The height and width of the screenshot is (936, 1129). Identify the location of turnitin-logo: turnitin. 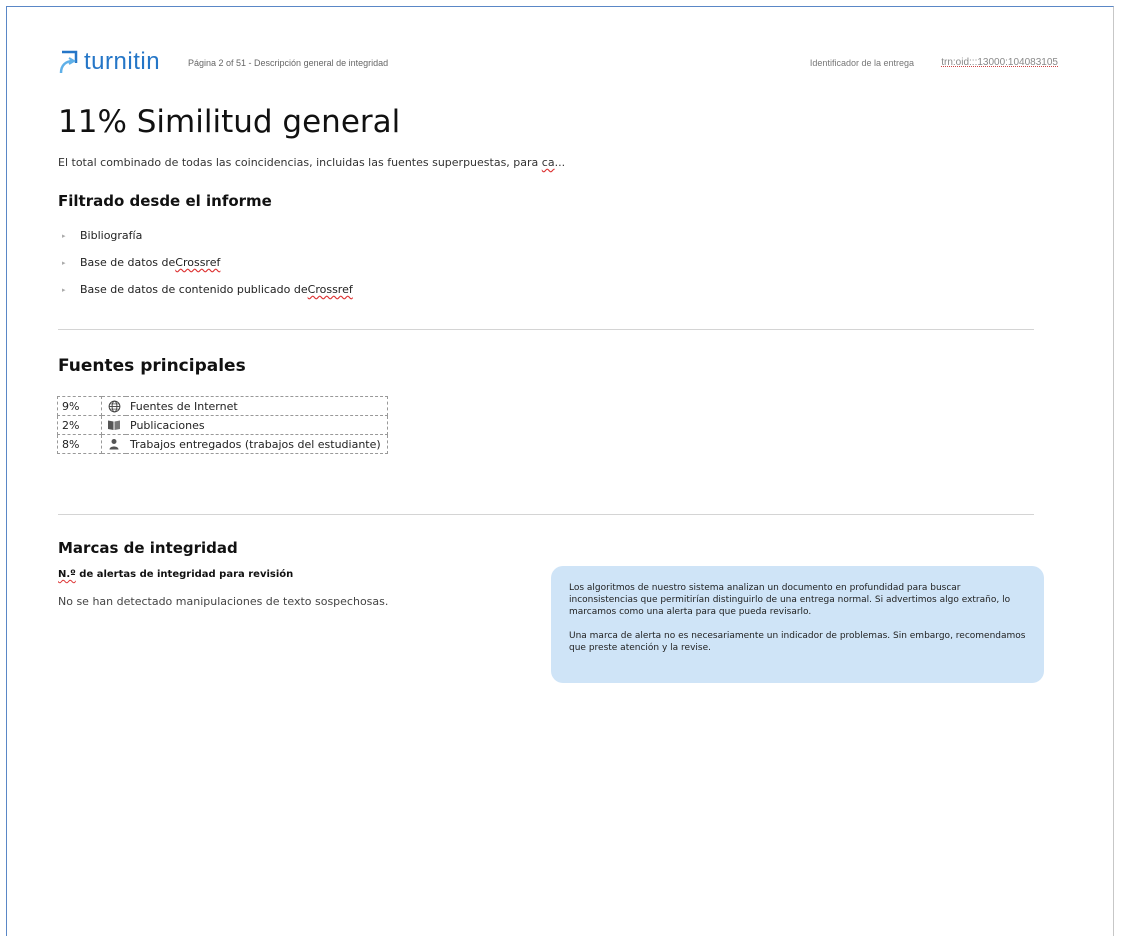
(109, 62).